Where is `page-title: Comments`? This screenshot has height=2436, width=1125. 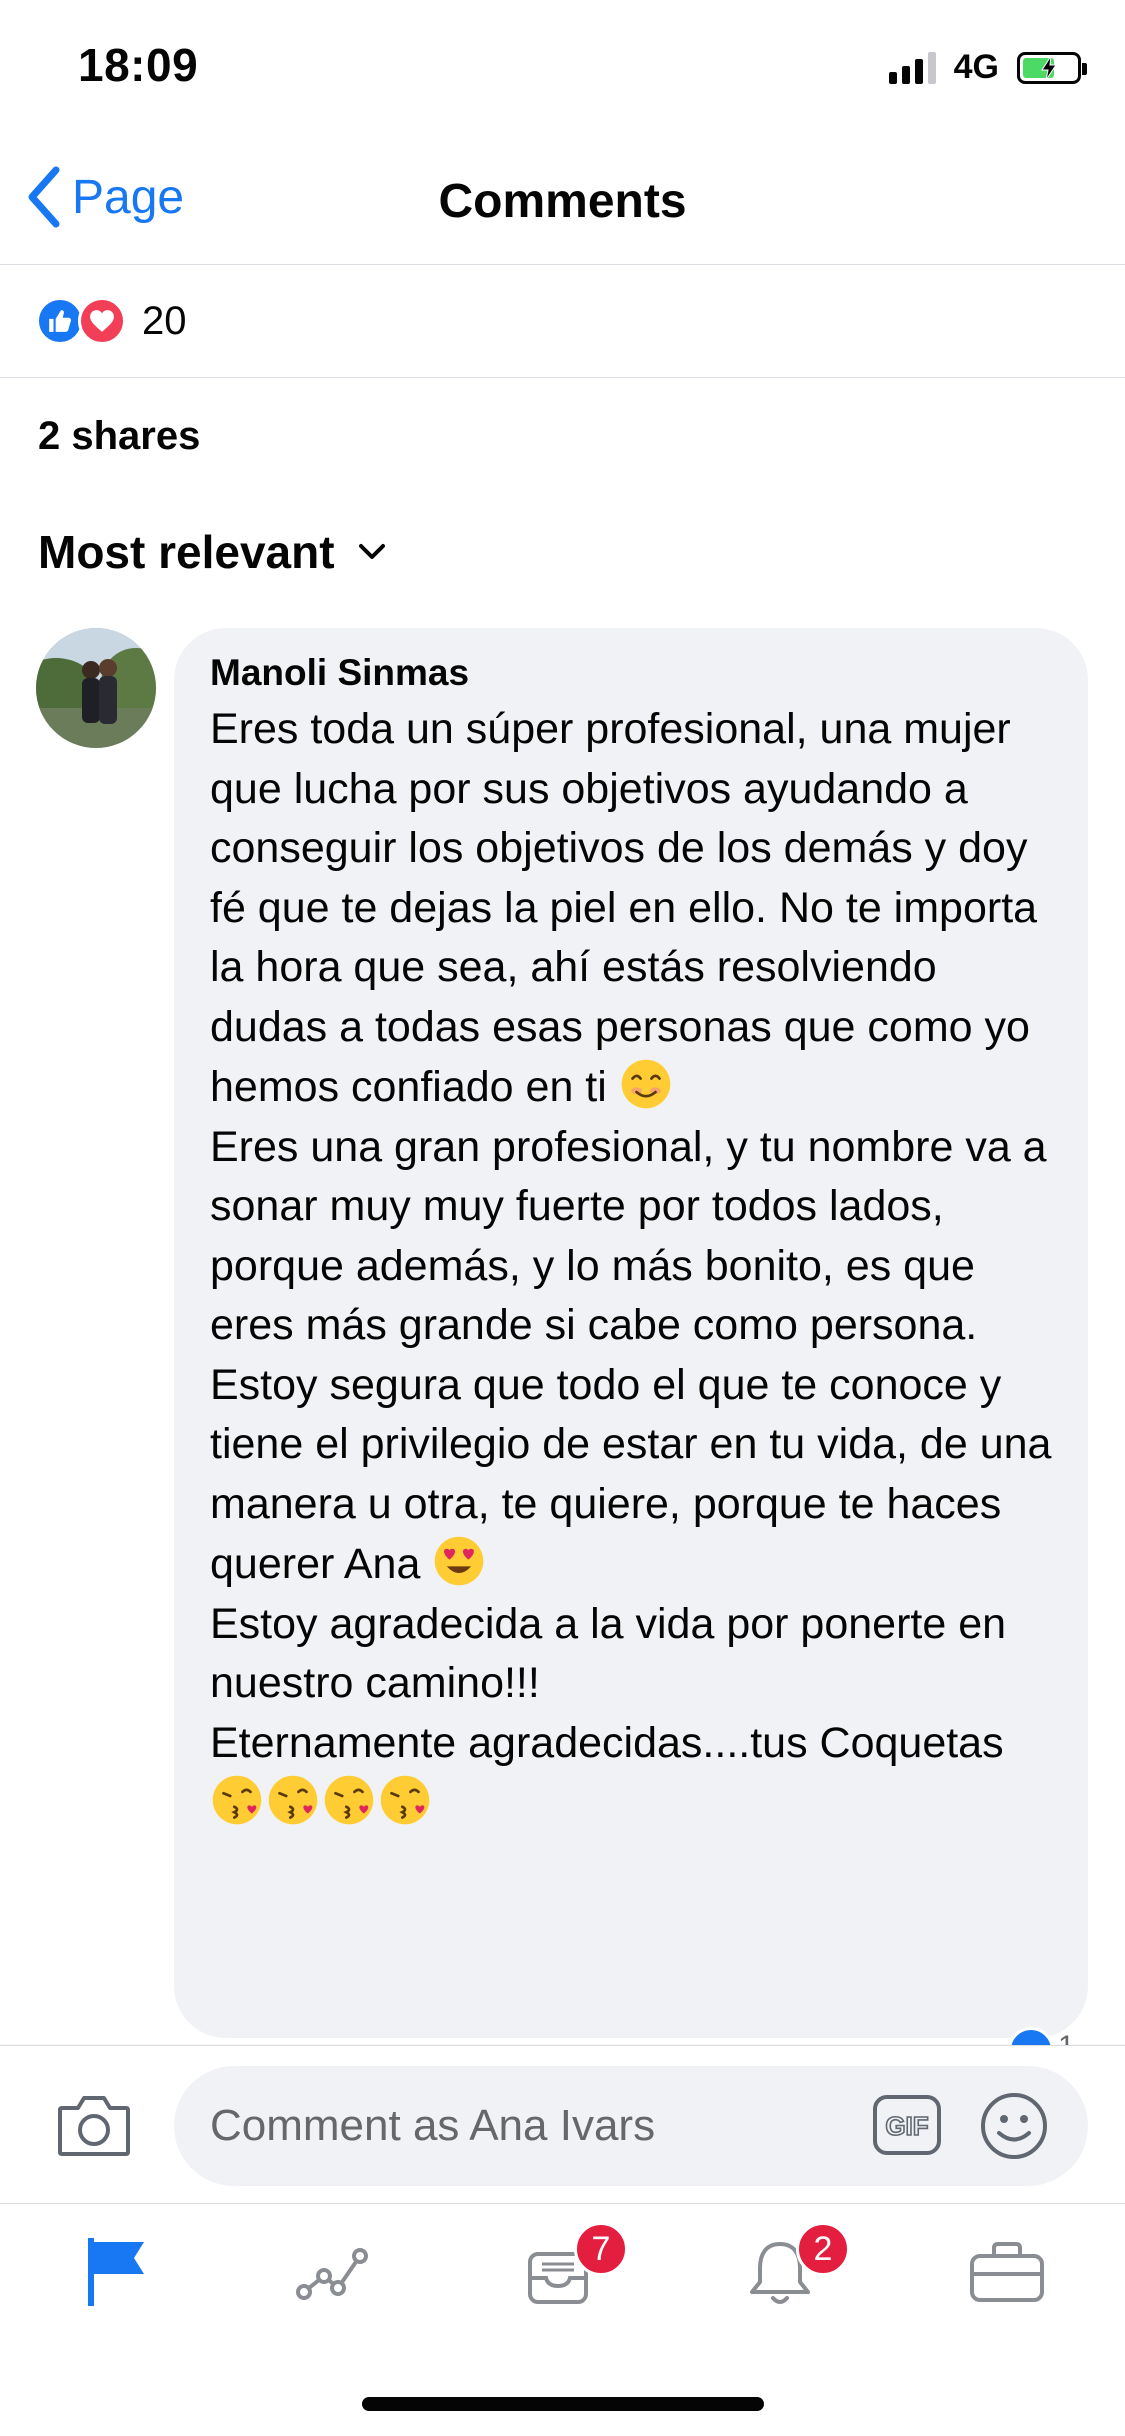
page-title: Comments is located at coordinates (562, 201).